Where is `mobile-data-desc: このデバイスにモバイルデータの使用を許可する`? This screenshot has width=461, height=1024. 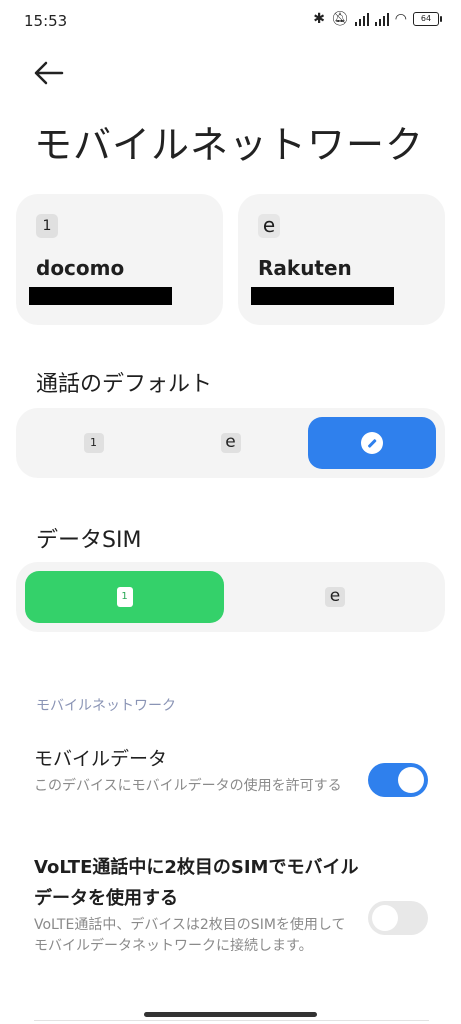 mobile-data-desc: このデバイスにモバイルデータの使用を許可する is located at coordinates (188, 786).